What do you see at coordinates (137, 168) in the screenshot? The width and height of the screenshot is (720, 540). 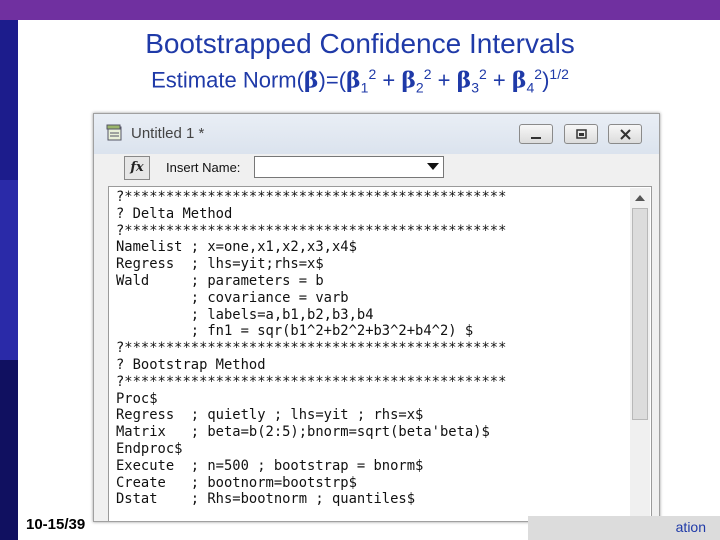 I see `insert-function-button: fx` at bounding box center [137, 168].